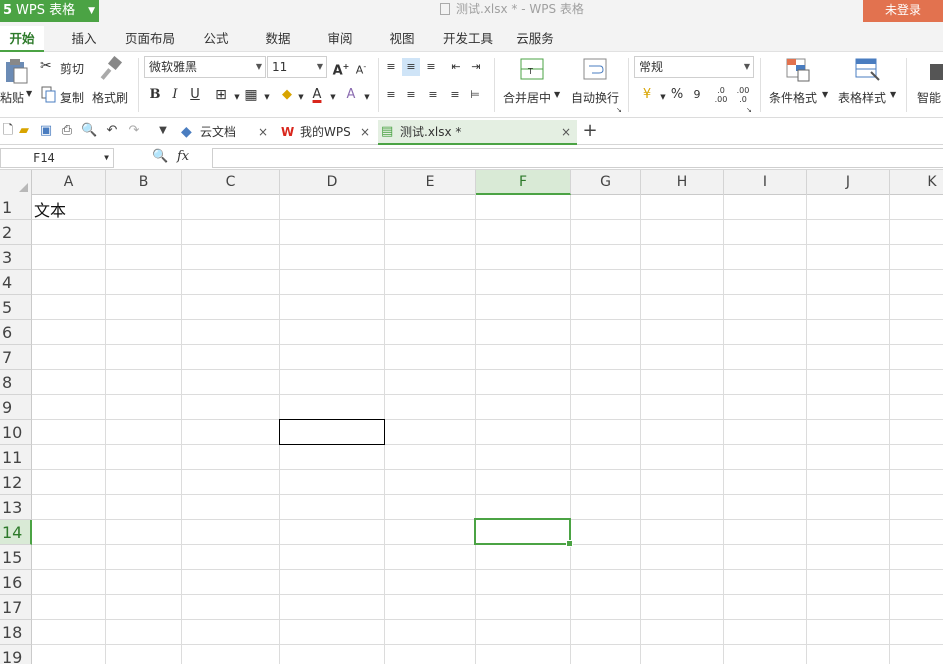 Image resolution: width=943 pixels, height=664 pixels. I want to click on row-header-18: 18, so click(16, 632).